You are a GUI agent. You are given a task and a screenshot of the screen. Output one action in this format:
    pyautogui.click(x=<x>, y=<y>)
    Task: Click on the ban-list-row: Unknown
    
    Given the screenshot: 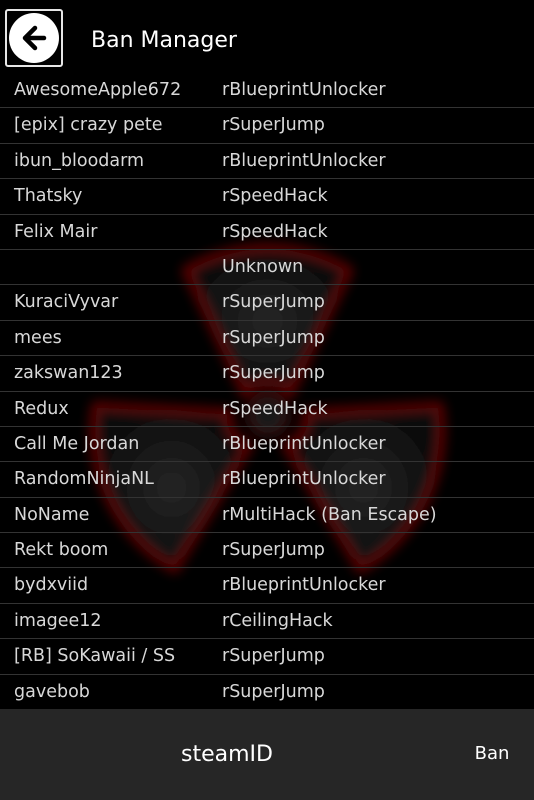 What is the action you would take?
    pyautogui.click(x=267, y=268)
    